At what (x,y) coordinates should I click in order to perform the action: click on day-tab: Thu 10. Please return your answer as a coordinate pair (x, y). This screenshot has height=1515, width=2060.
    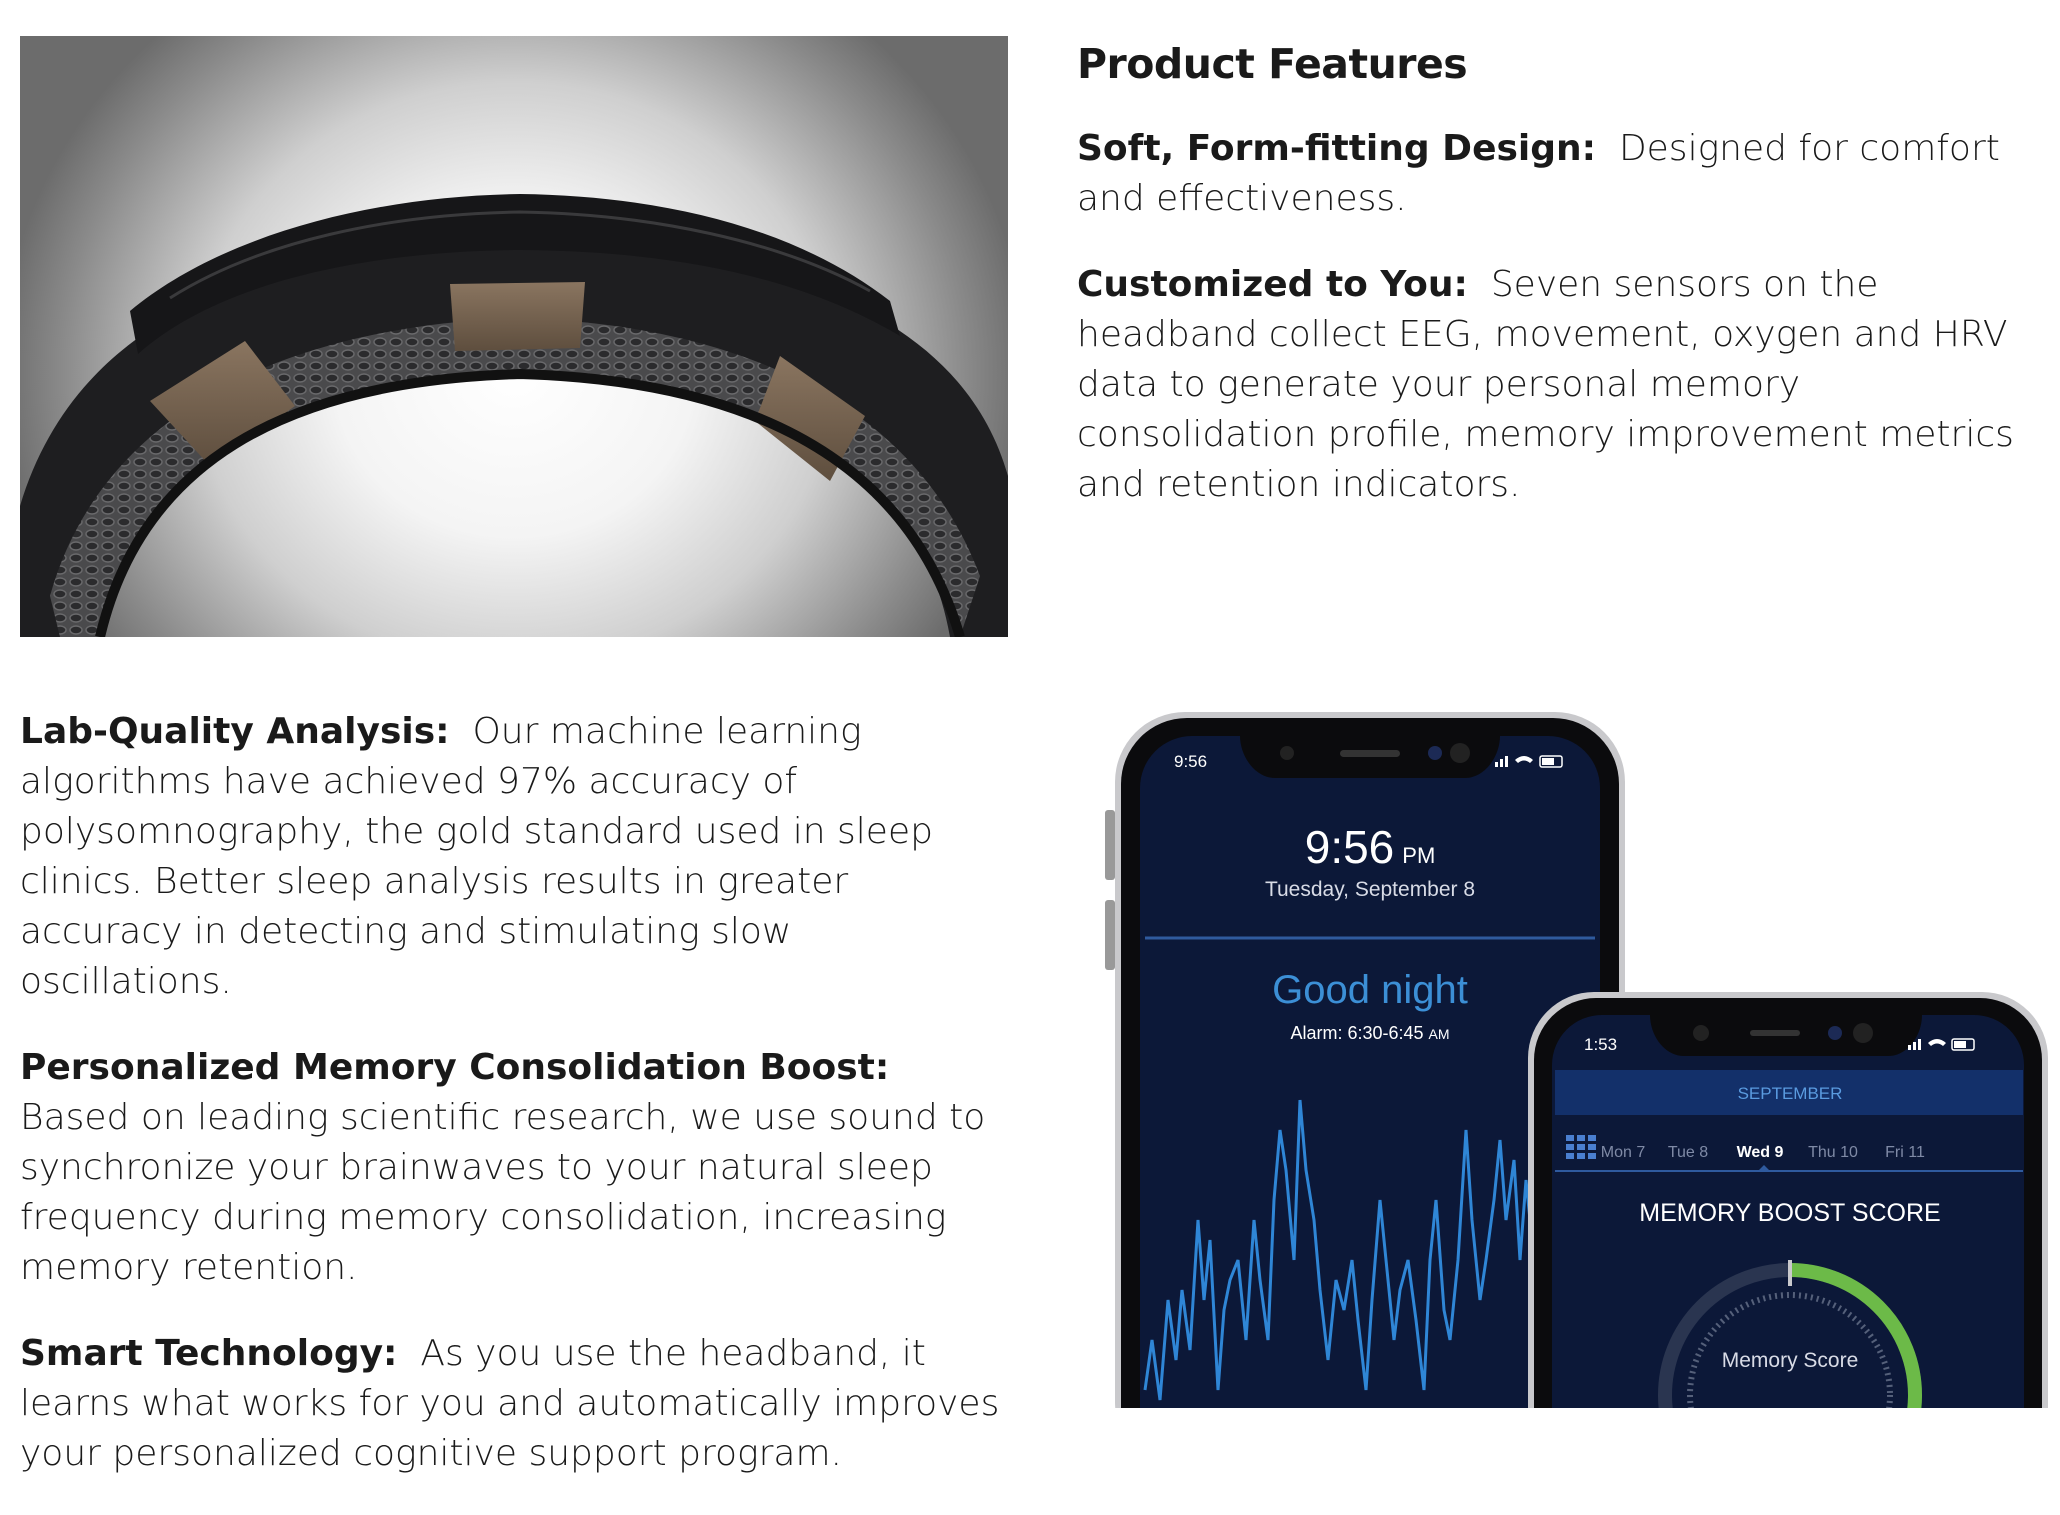
    Looking at the image, I should click on (1833, 1152).